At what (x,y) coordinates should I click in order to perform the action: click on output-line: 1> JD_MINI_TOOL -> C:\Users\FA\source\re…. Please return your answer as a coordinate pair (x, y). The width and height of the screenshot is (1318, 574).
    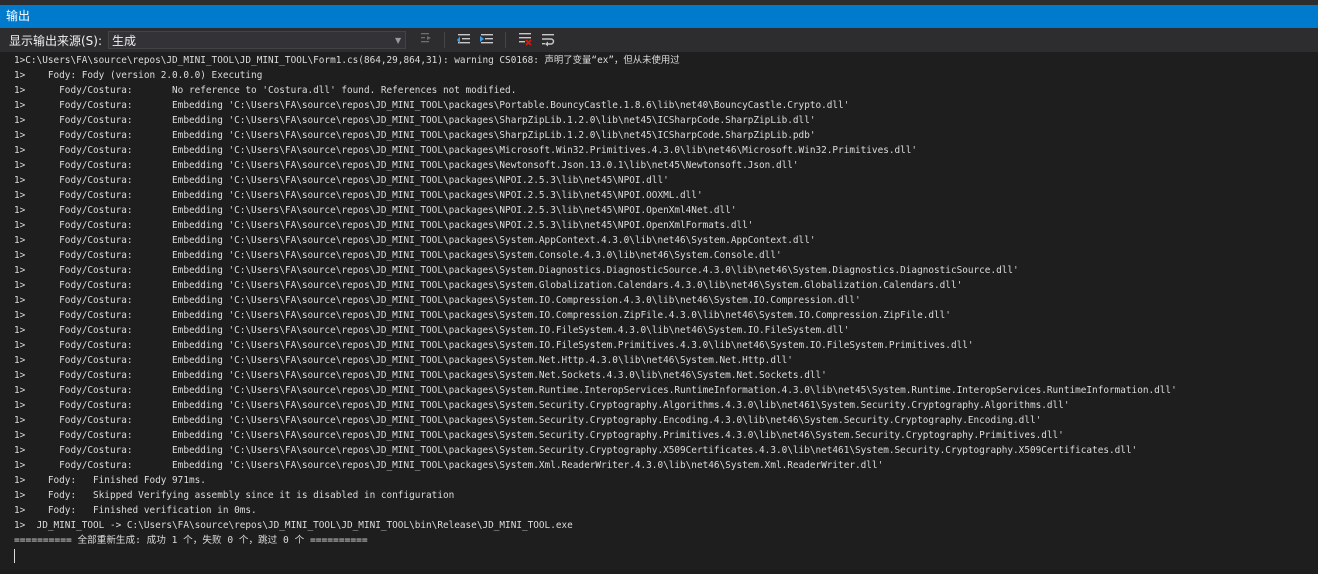
    Looking at the image, I should click on (293, 525).